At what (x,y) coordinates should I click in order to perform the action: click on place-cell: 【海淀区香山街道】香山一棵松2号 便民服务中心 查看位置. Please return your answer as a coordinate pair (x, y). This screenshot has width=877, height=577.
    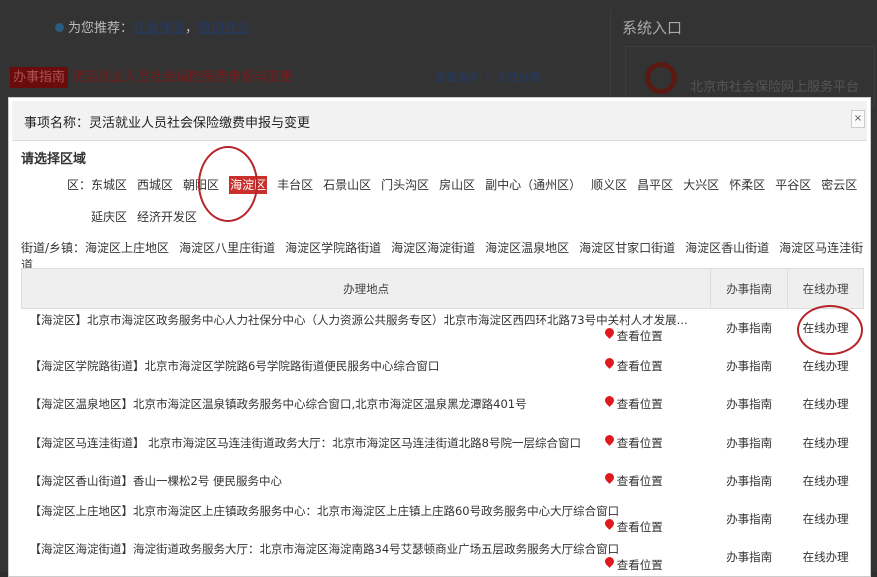
    Looking at the image, I should click on (366, 481).